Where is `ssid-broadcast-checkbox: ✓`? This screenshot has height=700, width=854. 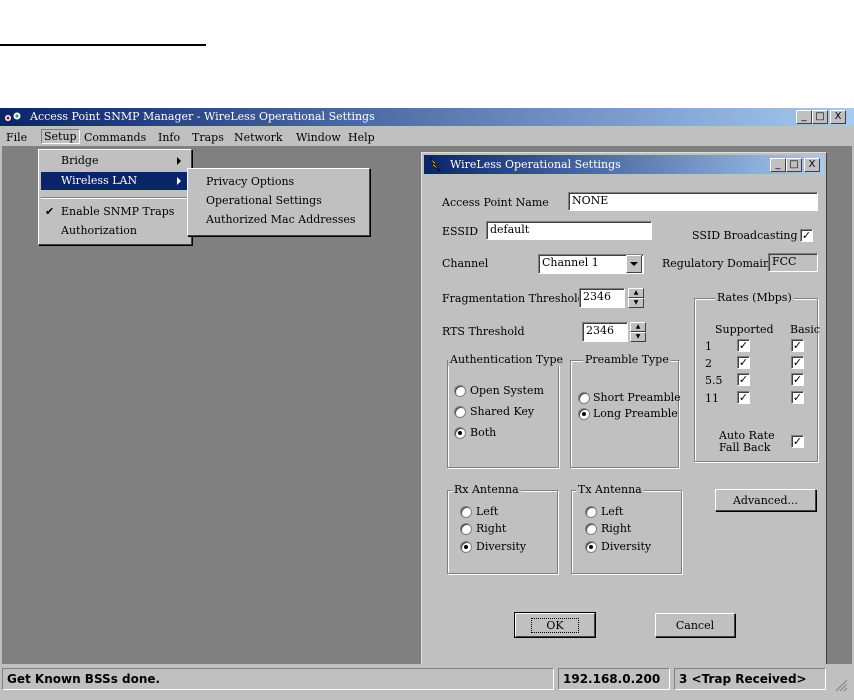 ssid-broadcast-checkbox: ✓ is located at coordinates (806, 235).